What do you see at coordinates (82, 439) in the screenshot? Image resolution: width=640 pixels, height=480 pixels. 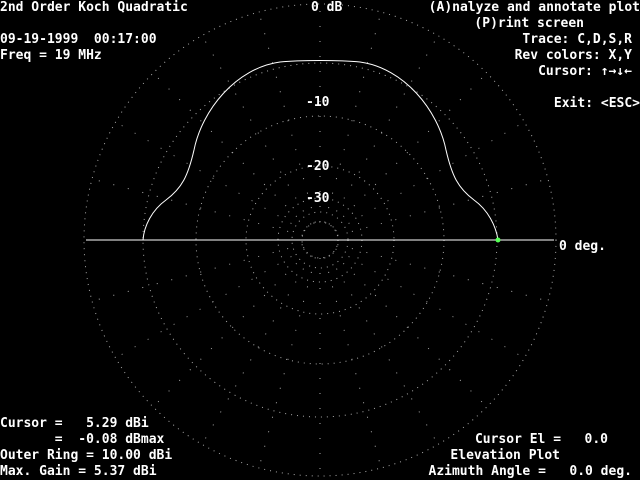 I see `cursor-dbmax: = -0.08 dBmax` at bounding box center [82, 439].